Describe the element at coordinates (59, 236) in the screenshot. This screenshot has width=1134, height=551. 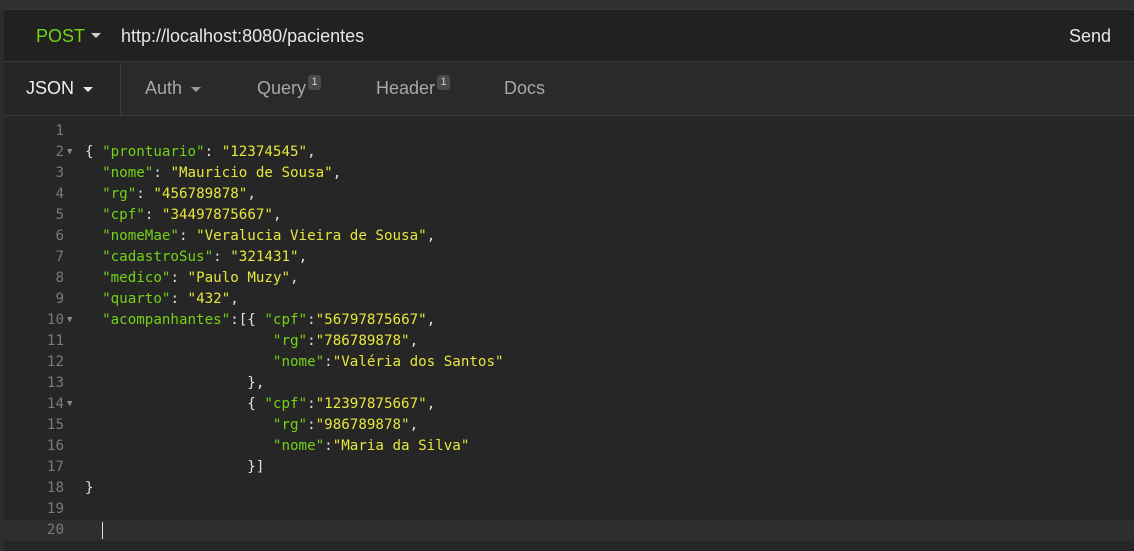
I see `line-number: 6` at that location.